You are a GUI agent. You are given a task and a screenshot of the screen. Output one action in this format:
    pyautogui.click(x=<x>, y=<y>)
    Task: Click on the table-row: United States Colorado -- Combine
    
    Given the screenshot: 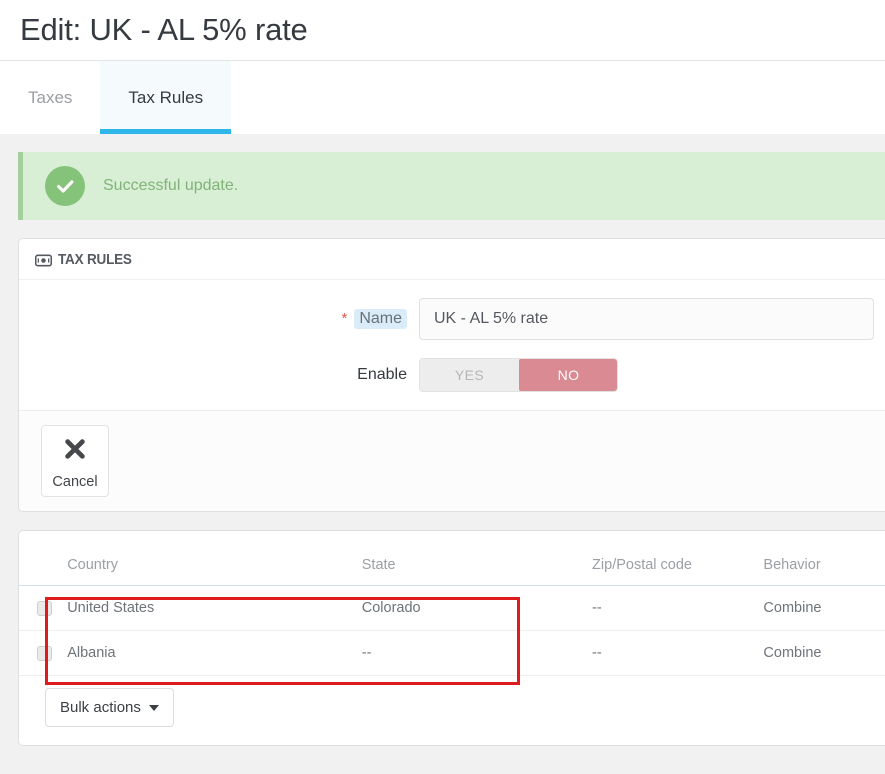 What is the action you would take?
    pyautogui.click(x=452, y=608)
    